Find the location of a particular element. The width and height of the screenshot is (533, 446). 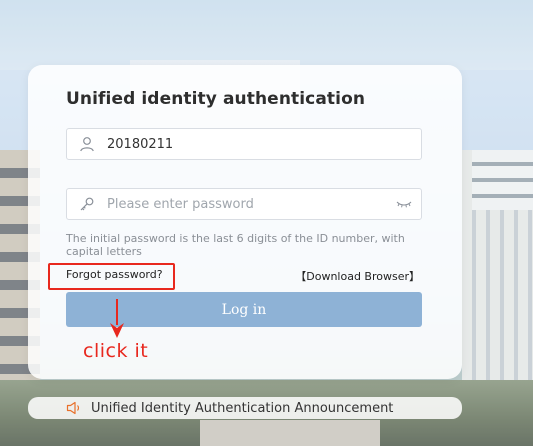

speaker-icon is located at coordinates (77, 408).